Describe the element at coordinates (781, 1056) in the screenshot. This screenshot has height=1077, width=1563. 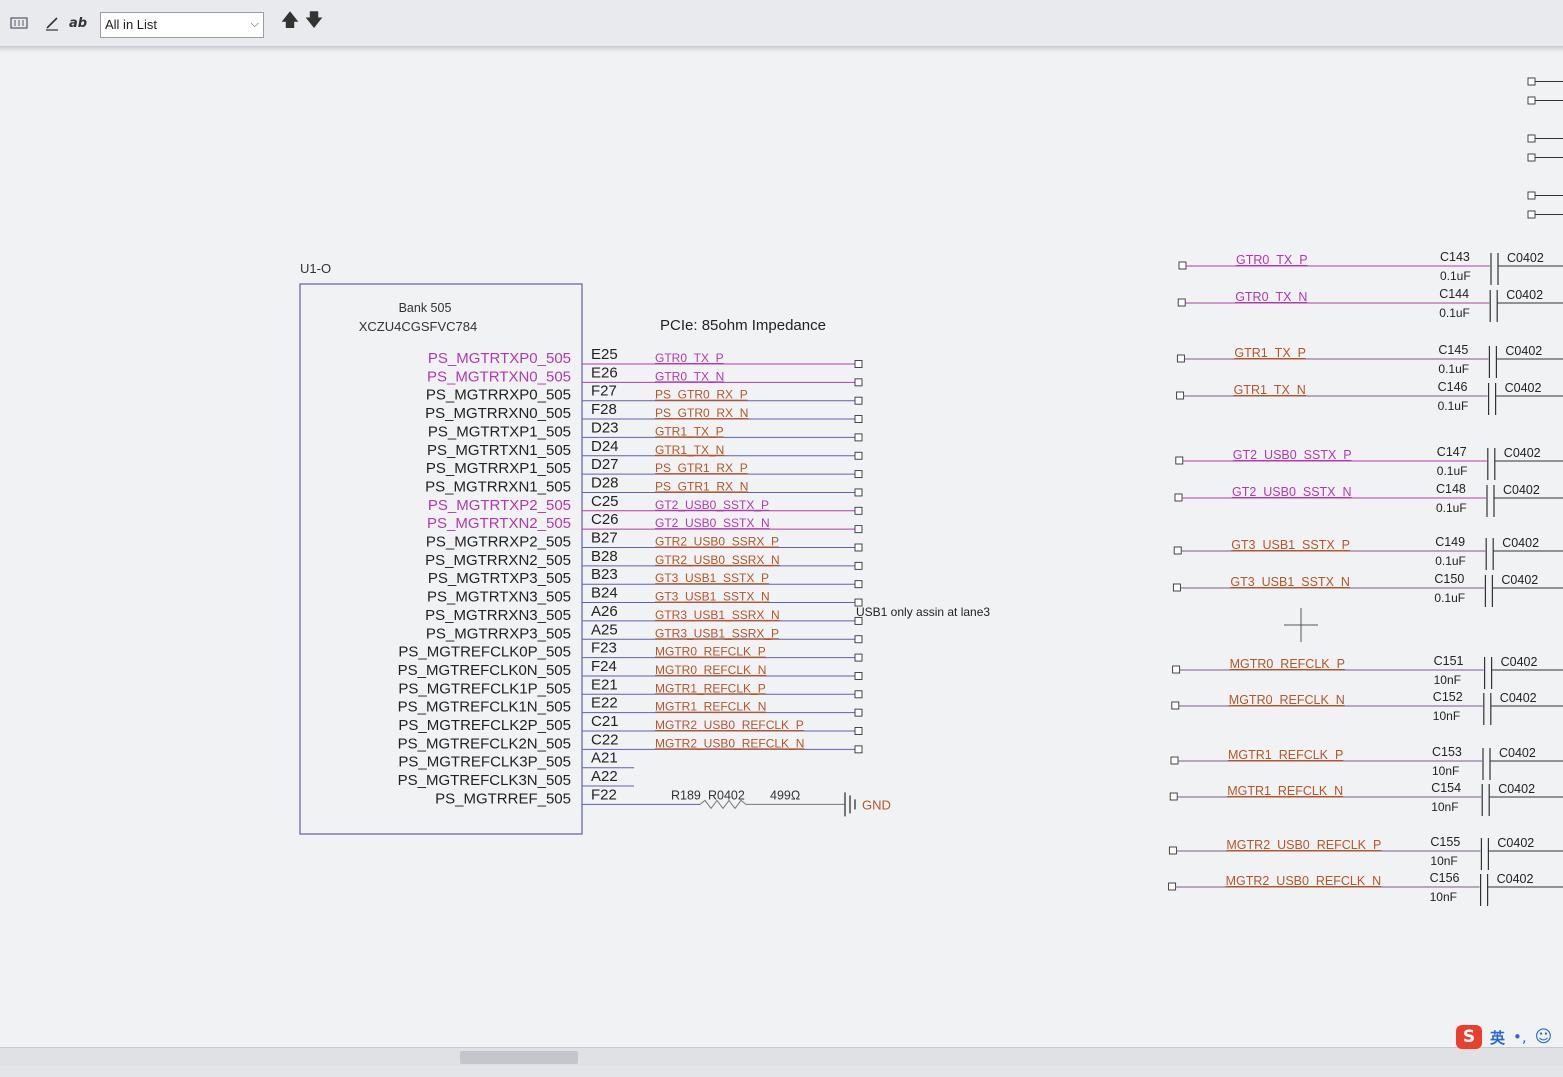
I see `horizontal-scrollbar` at that location.